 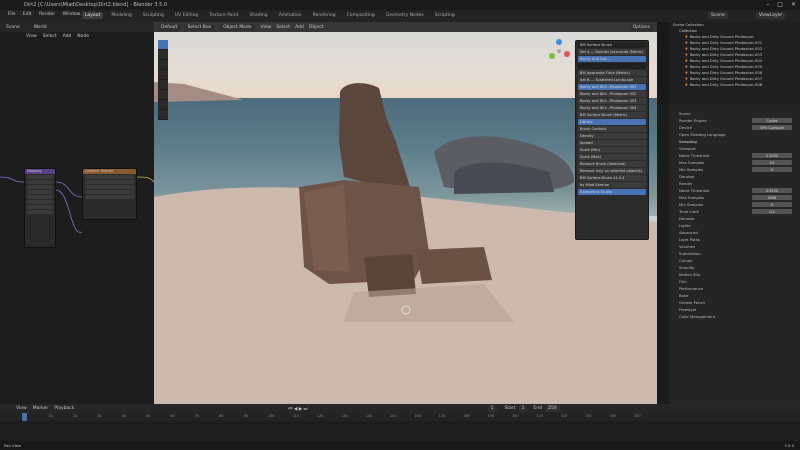 I want to click on tab-geometry-nodes: Geometry Nodes, so click(x=405, y=15).